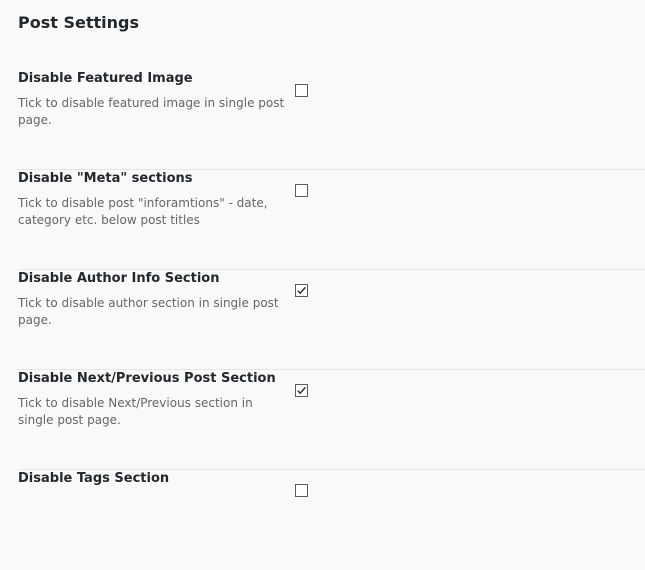  I want to click on disable-author-info-checkbox, so click(301, 290).